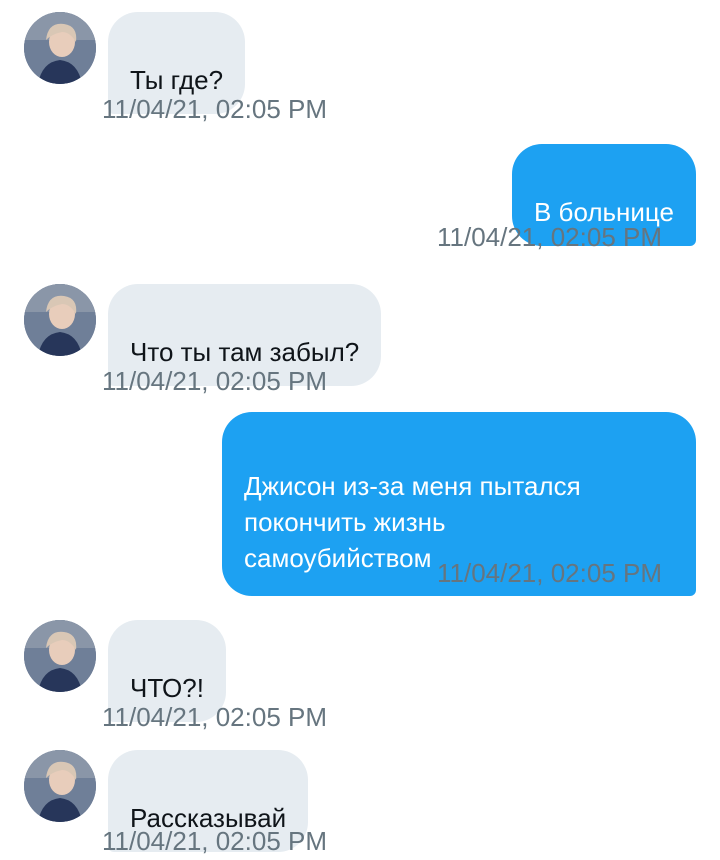  Describe the element at coordinates (177, 80) in the screenshot. I see `message-text: Ты где?` at that location.